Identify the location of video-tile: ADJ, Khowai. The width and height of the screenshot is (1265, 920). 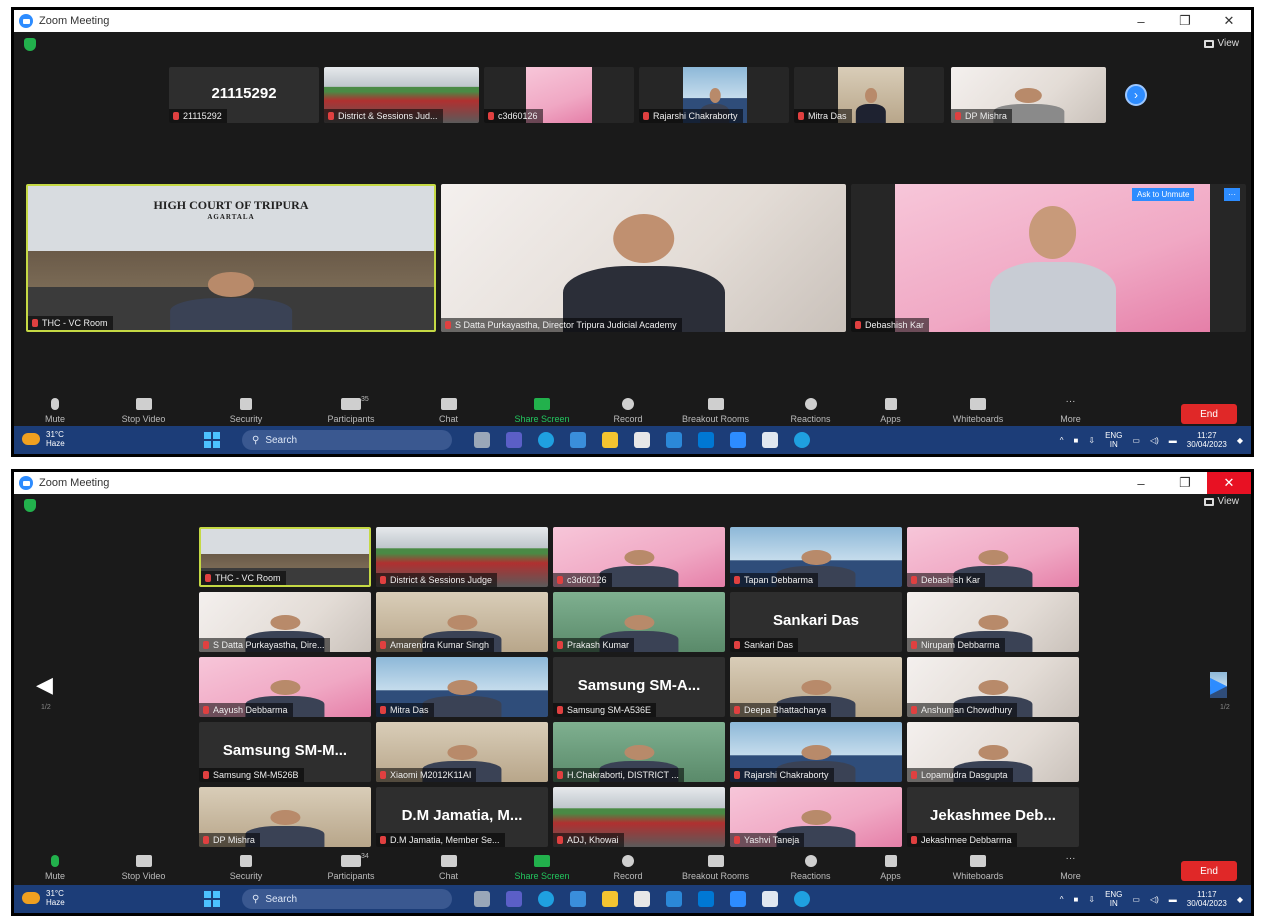
(639, 817).